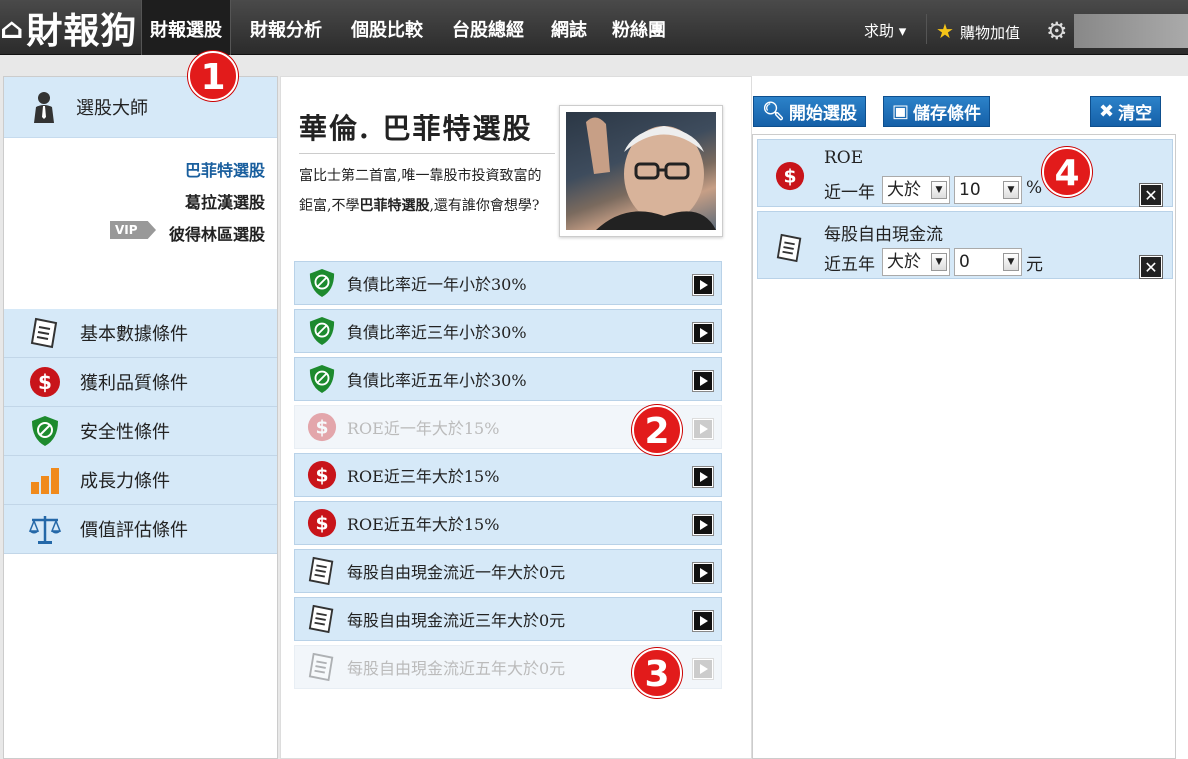 The width and height of the screenshot is (1188, 759). Describe the element at coordinates (45, 480) in the screenshot. I see `bar-chart-icon` at that location.